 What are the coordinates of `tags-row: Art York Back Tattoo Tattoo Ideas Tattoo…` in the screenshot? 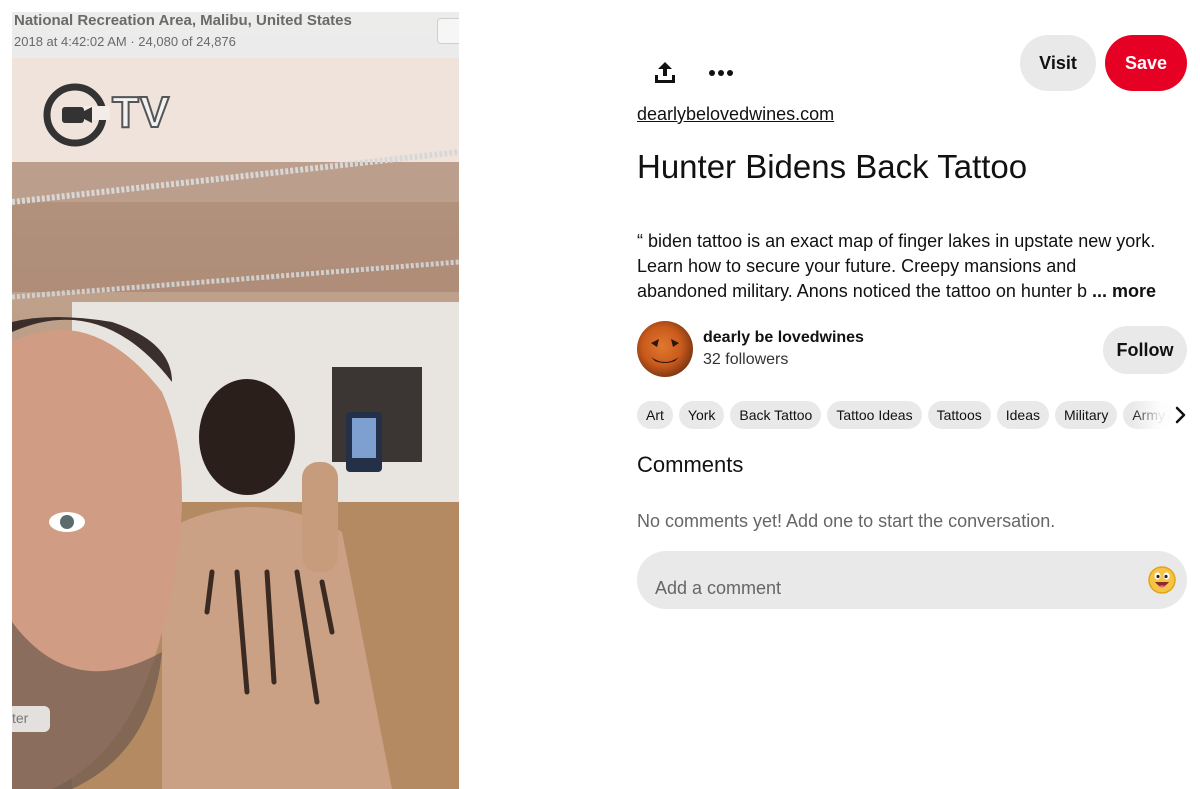 It's located at (904, 416).